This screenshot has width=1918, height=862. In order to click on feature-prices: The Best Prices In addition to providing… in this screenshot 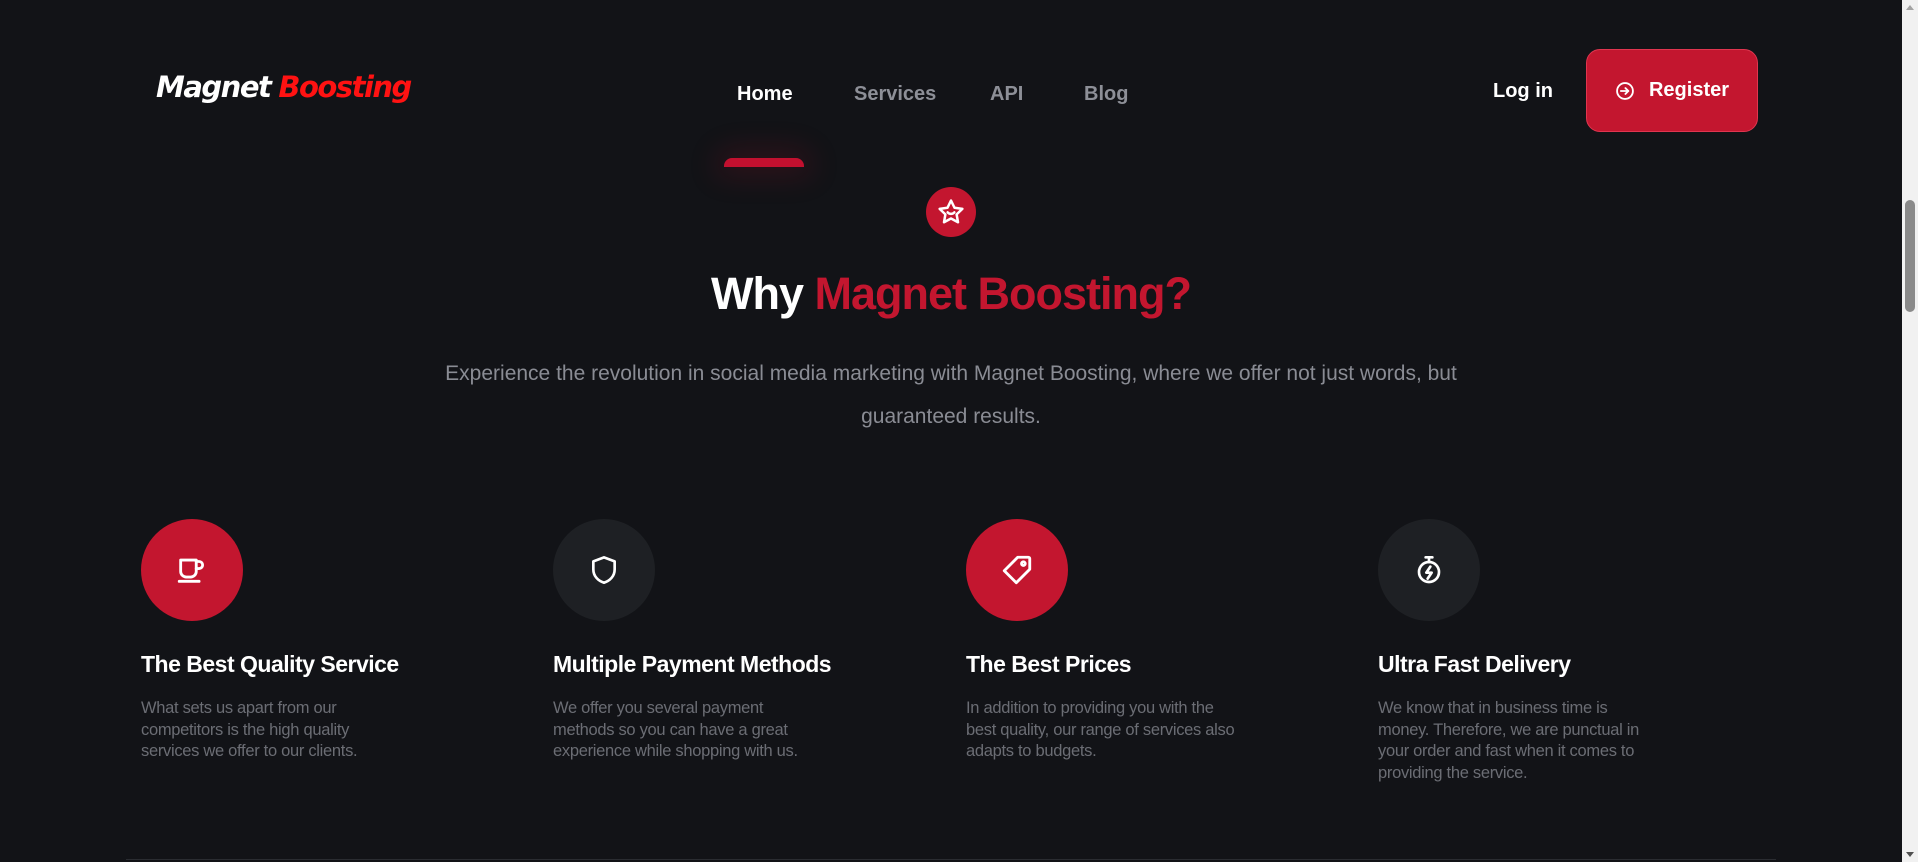, I will do `click(1116, 641)`.